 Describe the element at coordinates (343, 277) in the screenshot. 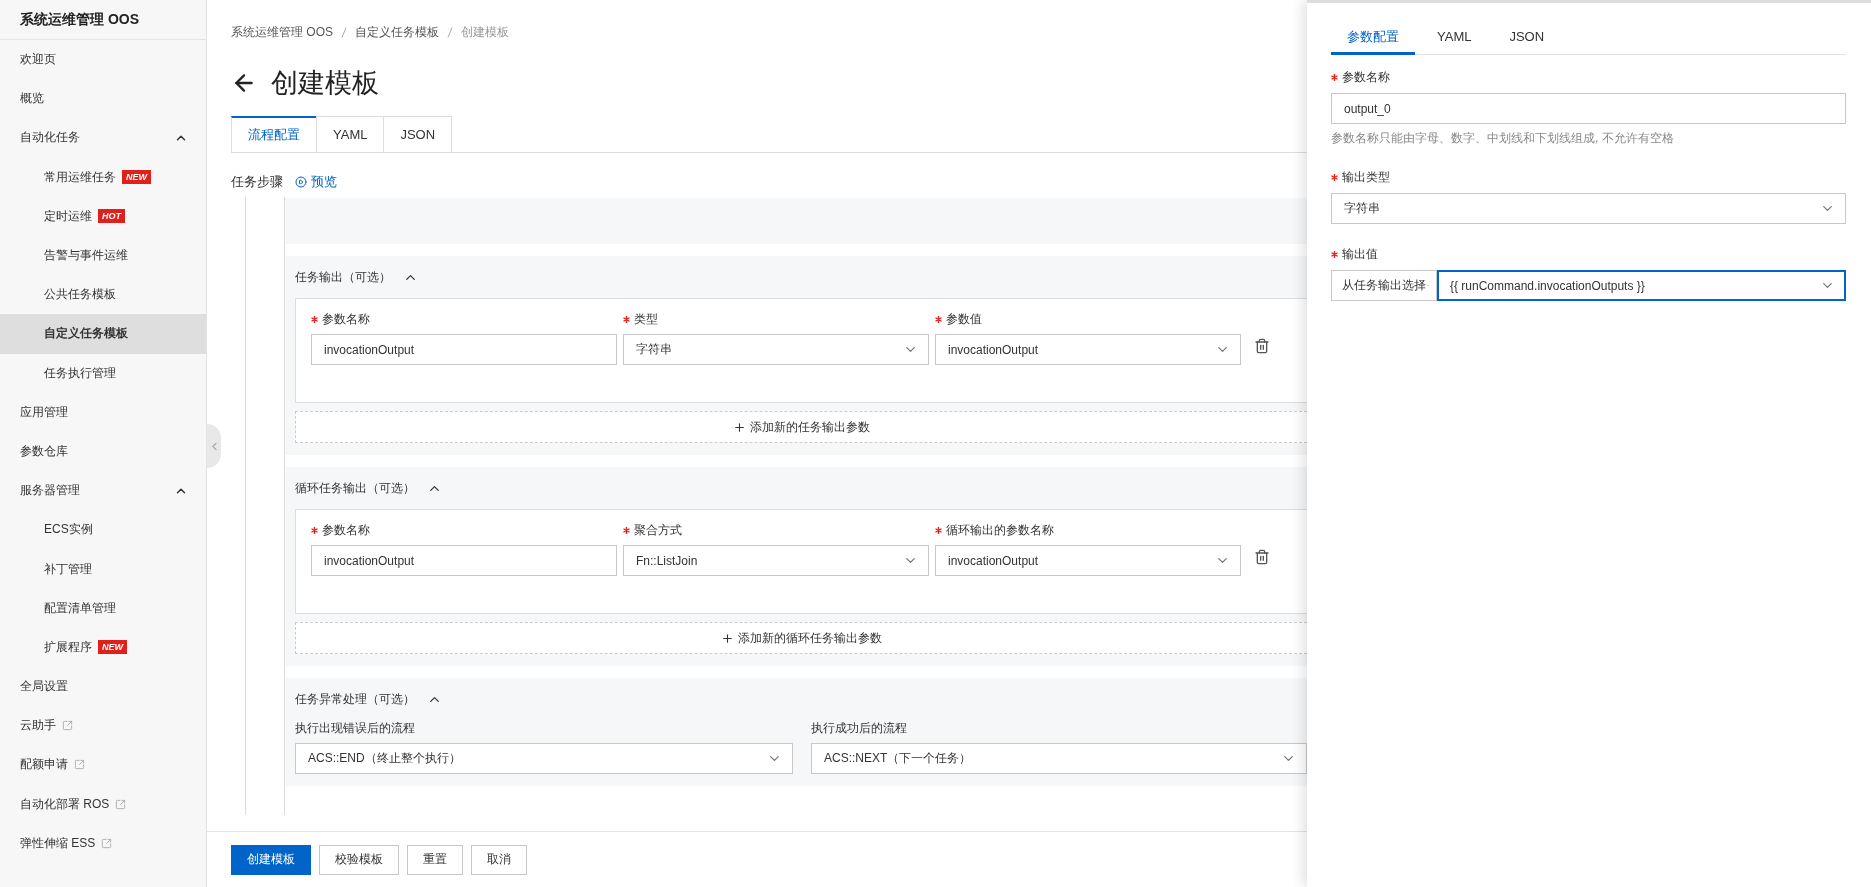

I see `section-title: 任务输出（可选）` at that location.